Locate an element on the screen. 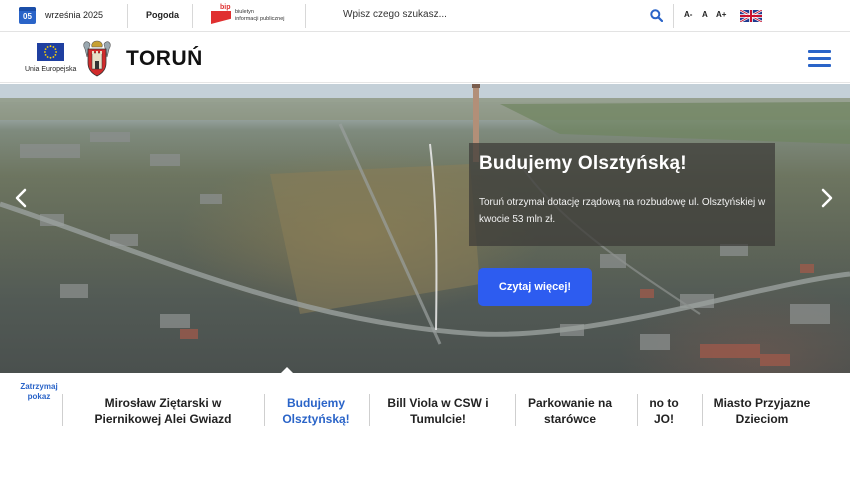  site-title: TORUŃ is located at coordinates (164, 59).